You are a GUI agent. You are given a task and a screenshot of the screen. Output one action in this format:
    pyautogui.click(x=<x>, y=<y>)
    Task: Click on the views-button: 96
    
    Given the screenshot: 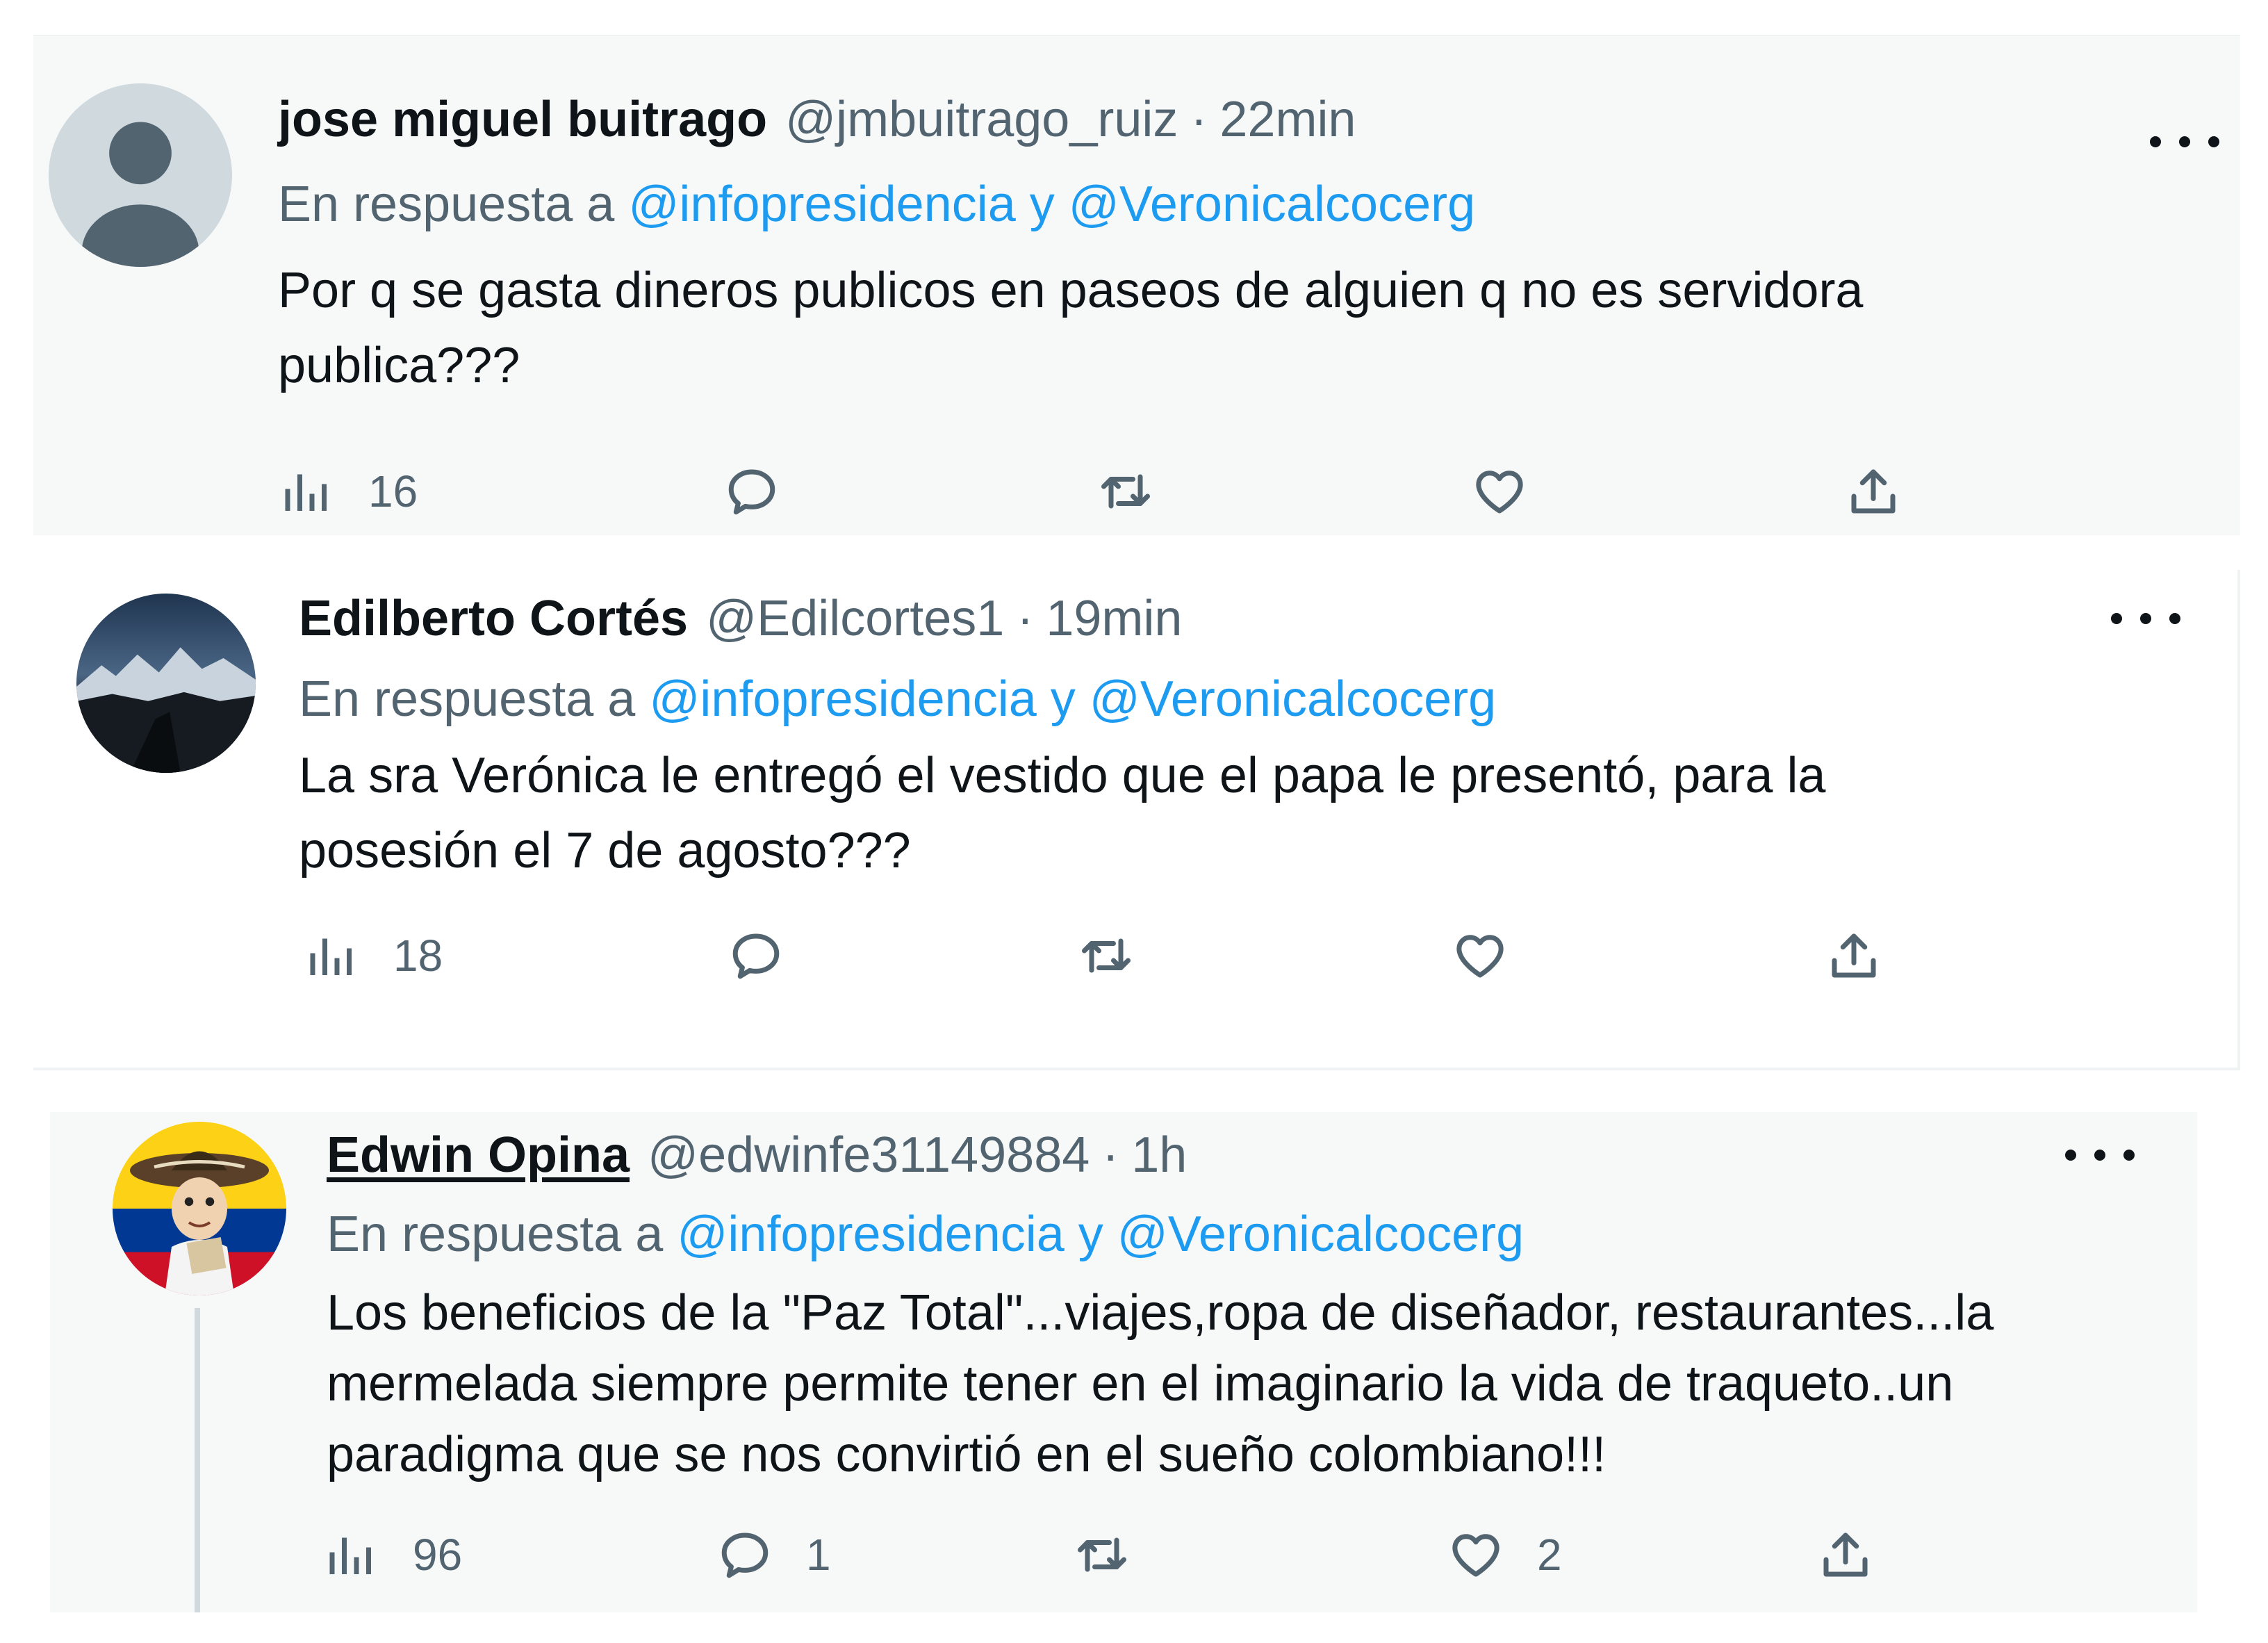 What is the action you would take?
    pyautogui.click(x=392, y=1555)
    